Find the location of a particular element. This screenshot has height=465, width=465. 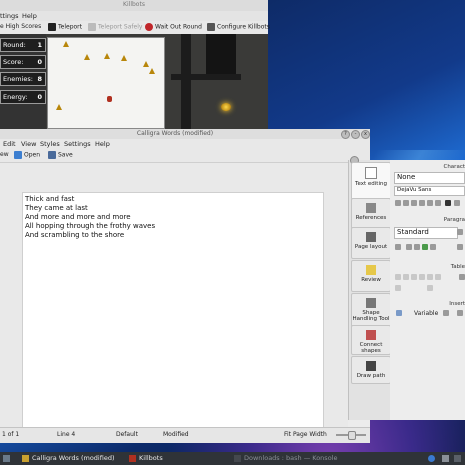

high-scores-button: e High Scores is located at coordinates (20, 27).